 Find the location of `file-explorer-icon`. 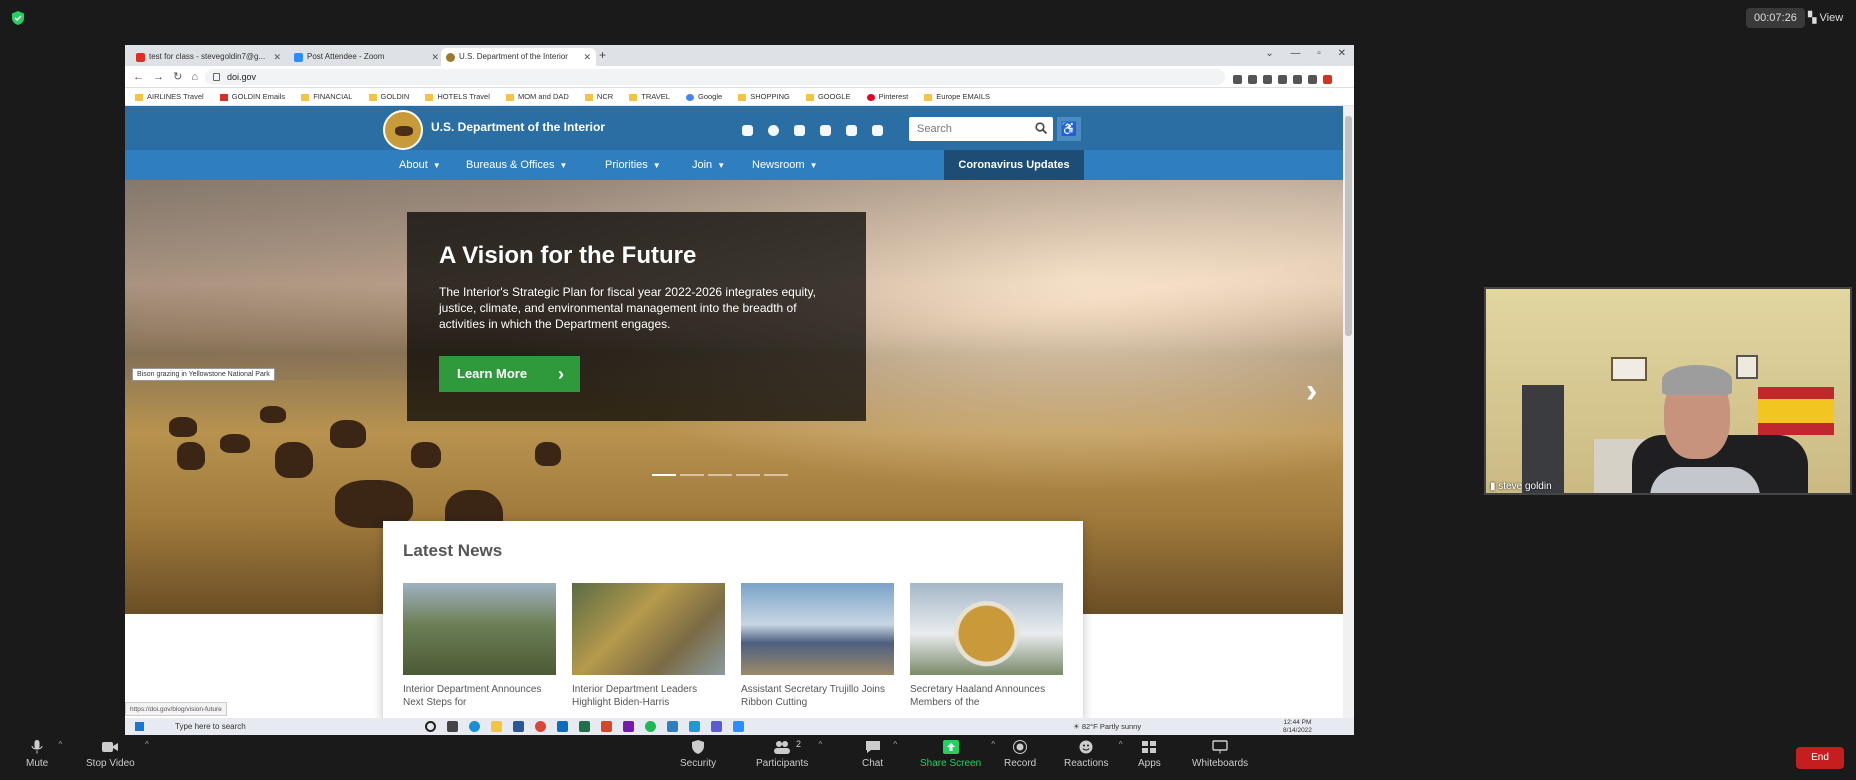

file-explorer-icon is located at coordinates (496, 726).